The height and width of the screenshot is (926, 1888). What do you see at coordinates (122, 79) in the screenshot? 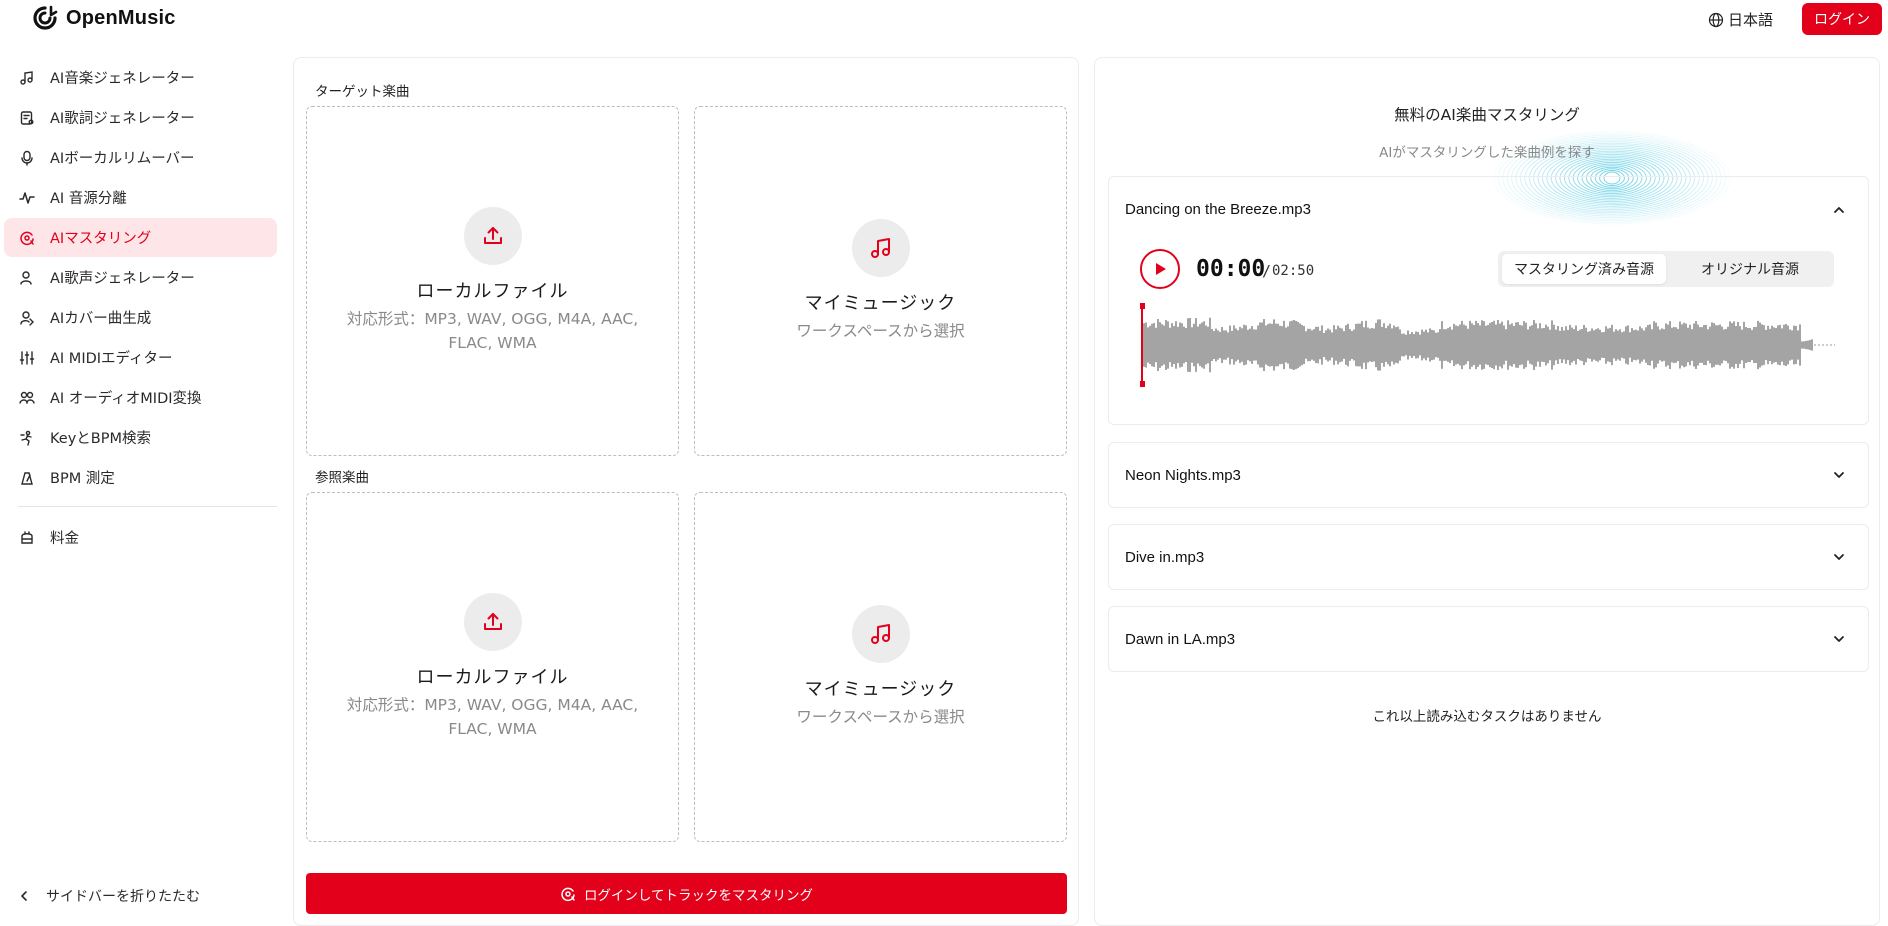
I see `sidebar-item-label: AI音楽ジェネレーター` at bounding box center [122, 79].